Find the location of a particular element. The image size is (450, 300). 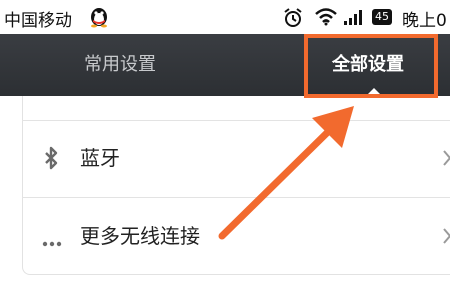

annotation-arrow is located at coordinates (286, 173).